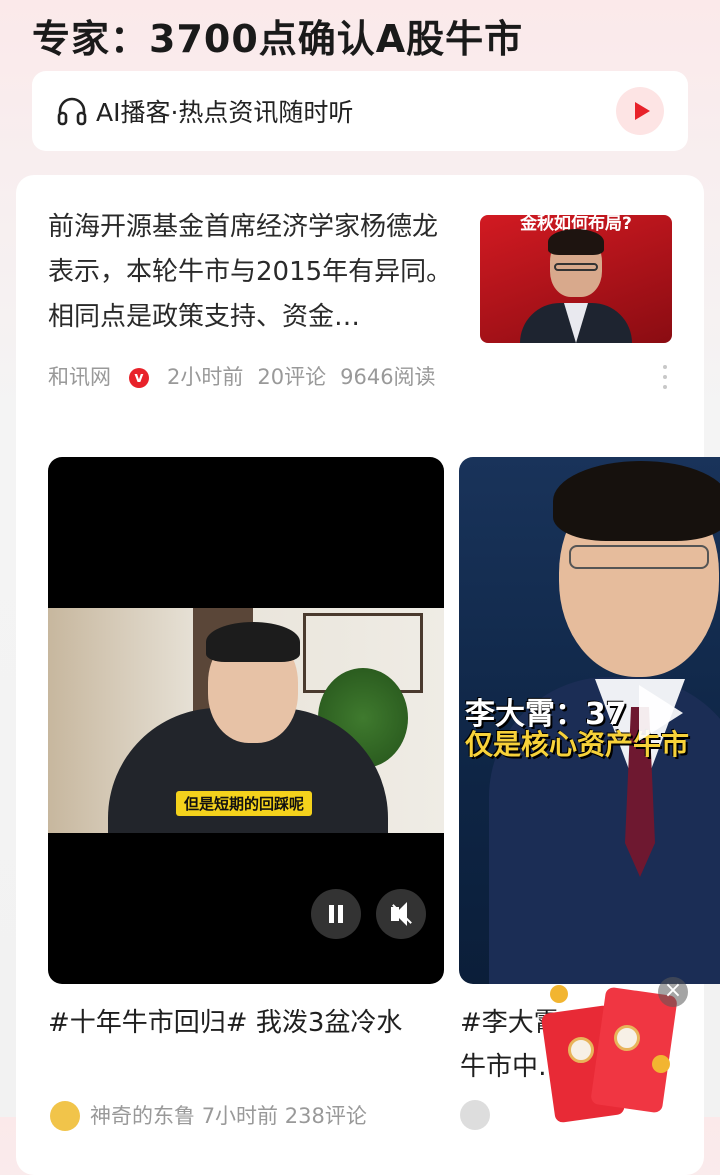  I want to click on pause-icon, so click(336, 914).